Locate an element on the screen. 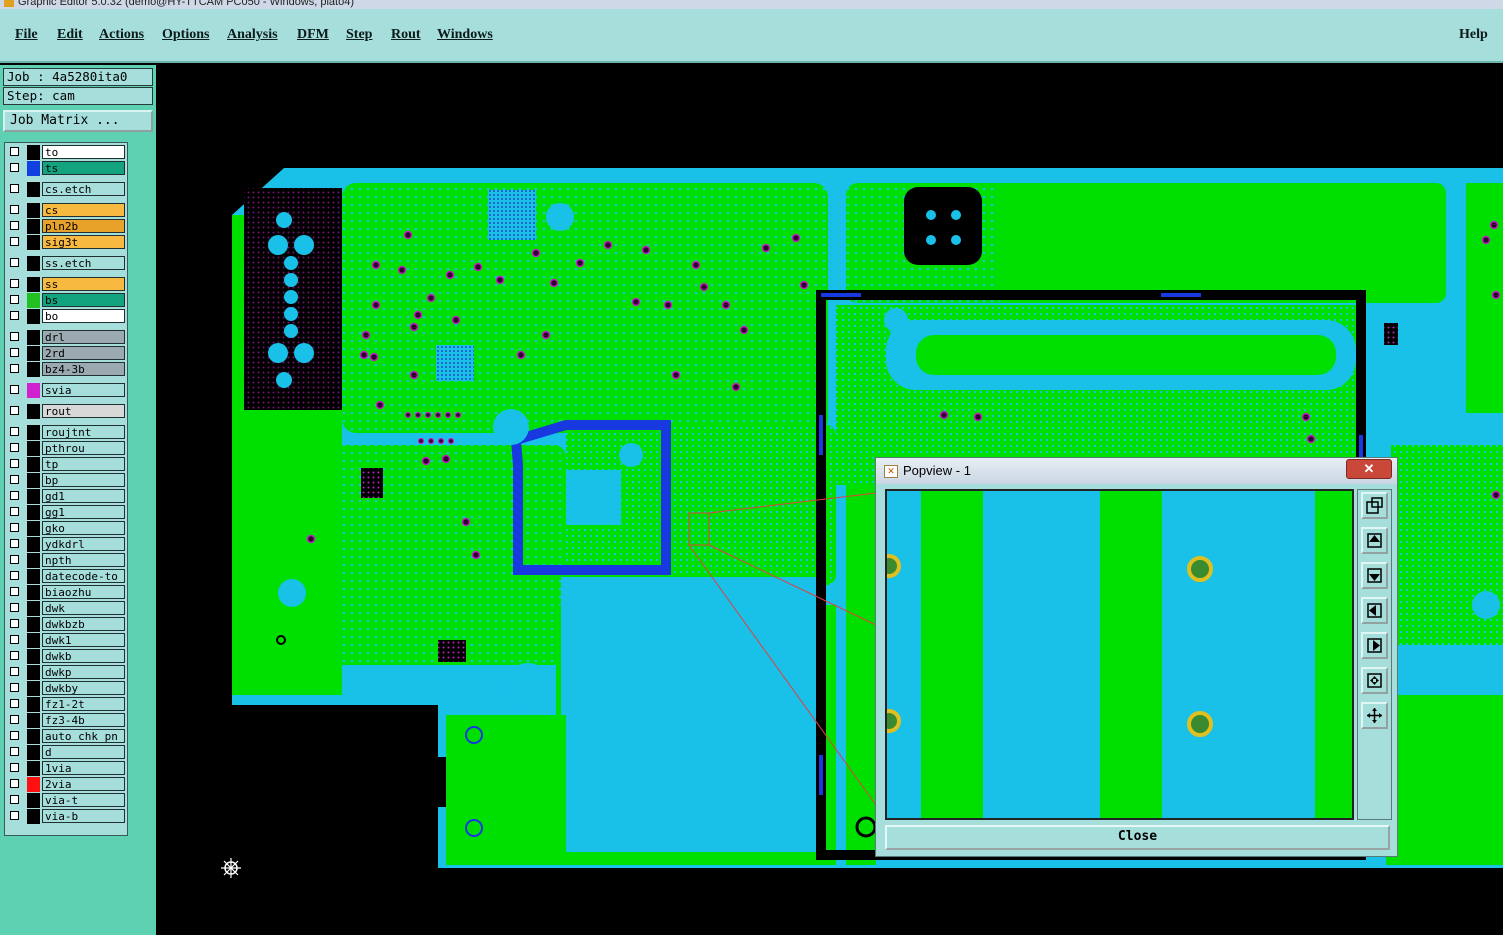 The width and height of the screenshot is (1503, 935). layer-name: sig3t is located at coordinates (83, 242).